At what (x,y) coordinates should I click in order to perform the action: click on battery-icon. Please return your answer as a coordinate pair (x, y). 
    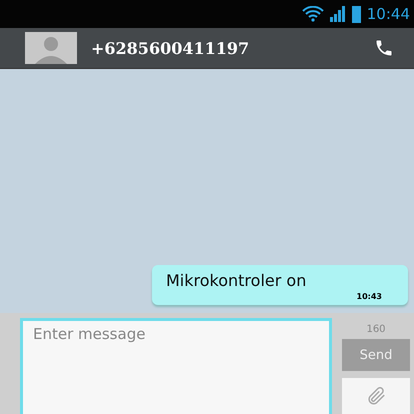
    Looking at the image, I should click on (356, 14).